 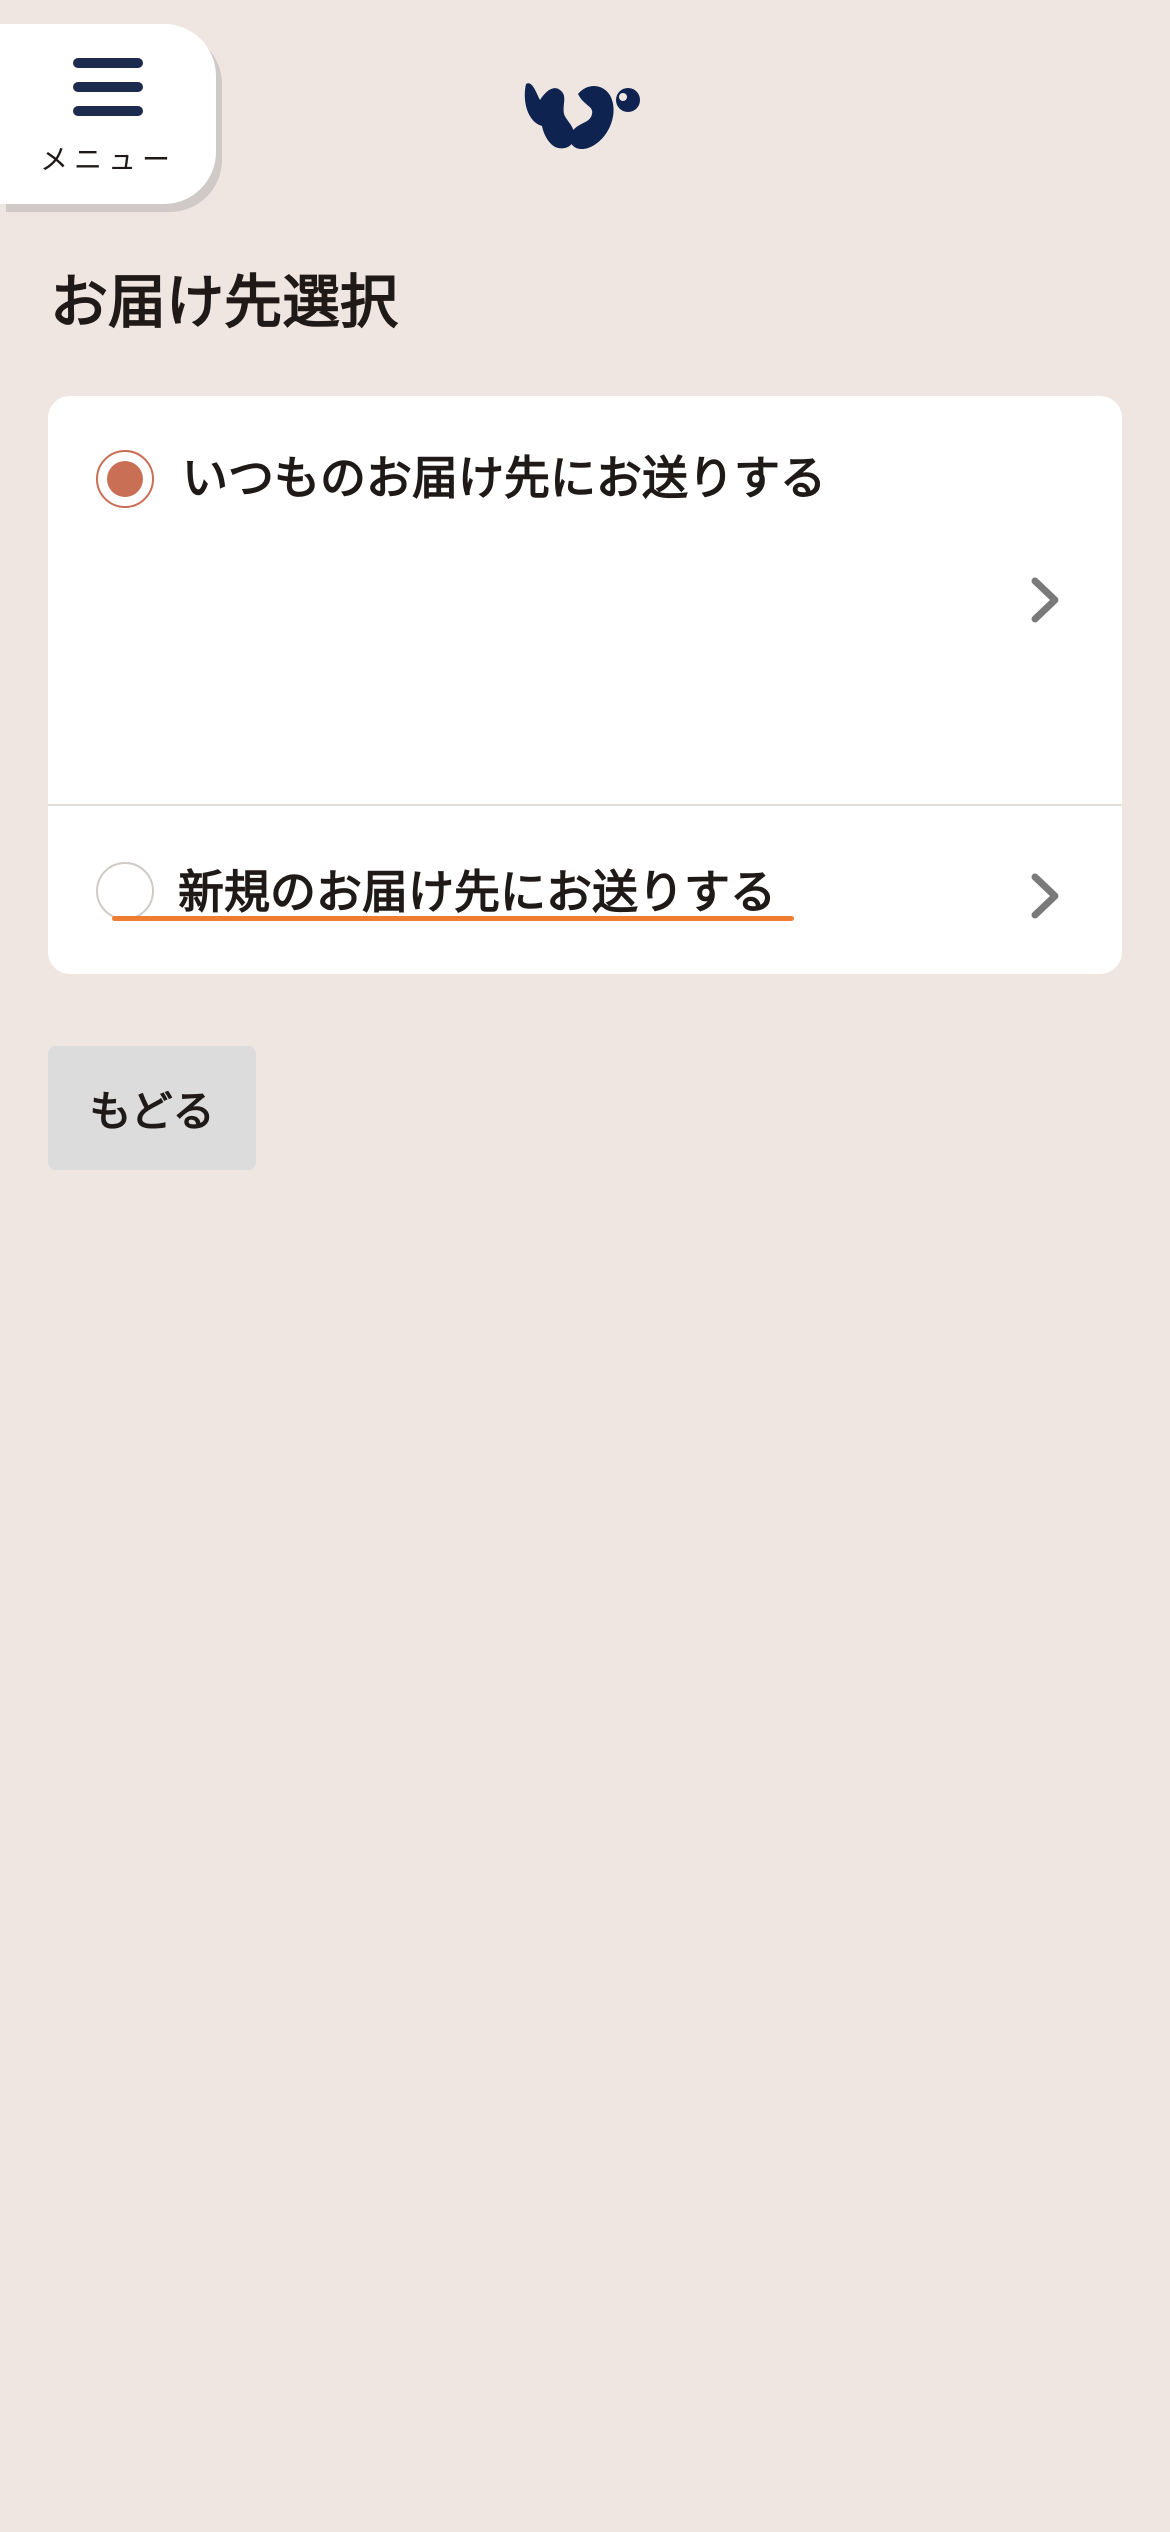 What do you see at coordinates (152, 1108) in the screenshot?
I see `back-button: もどる` at bounding box center [152, 1108].